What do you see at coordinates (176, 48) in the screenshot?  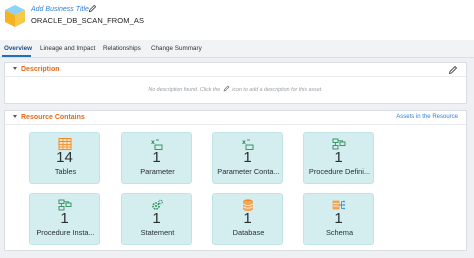 I see `tab-change-summary: Change Summary` at bounding box center [176, 48].